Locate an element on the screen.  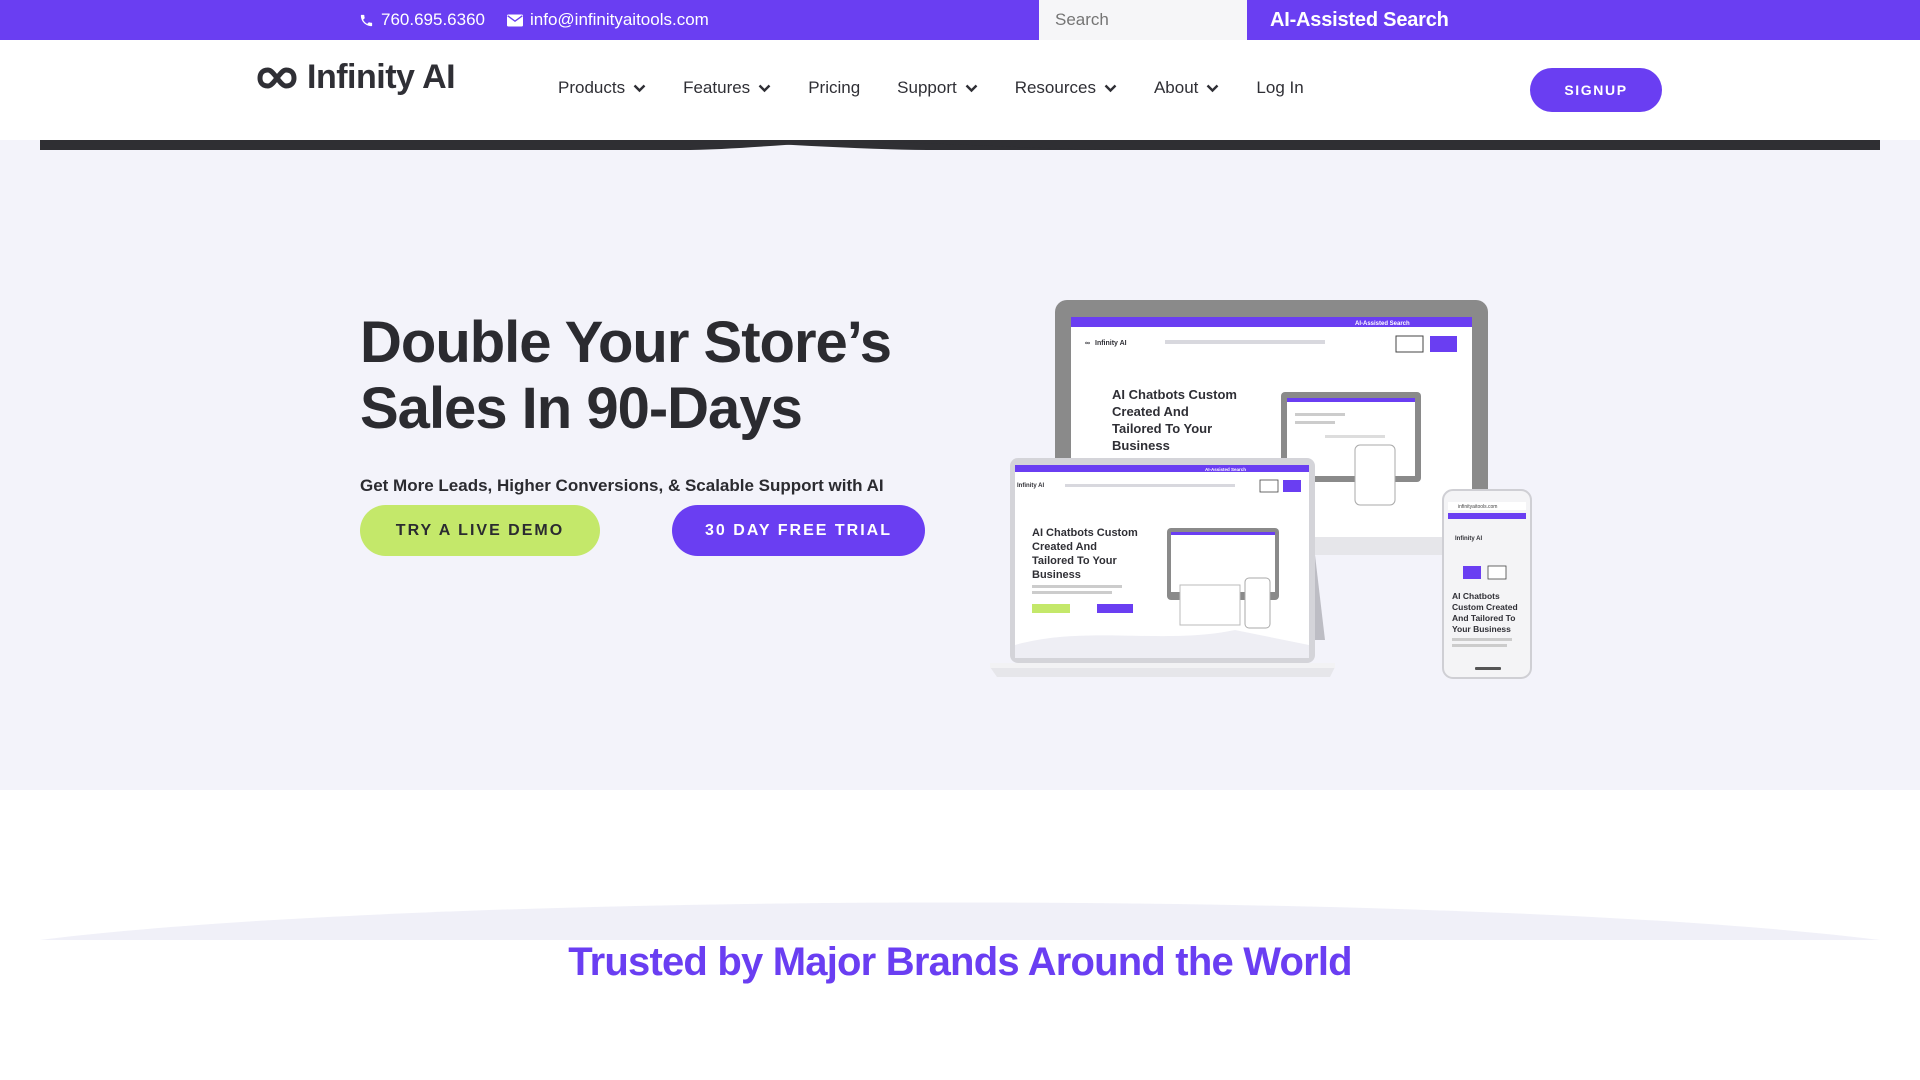
mockup-phone-headline-1: AI Chatbots is located at coordinates (1476, 596).